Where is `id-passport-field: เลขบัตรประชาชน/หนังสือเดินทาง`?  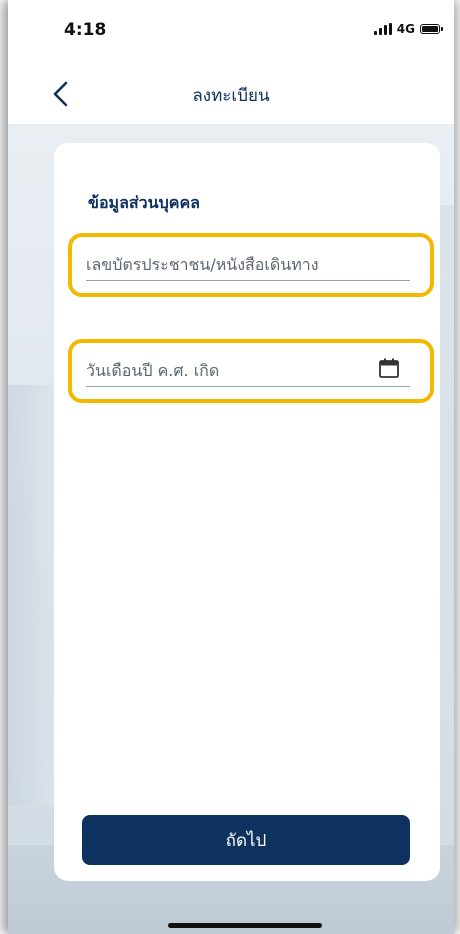 id-passport-field: เลขบัตรประชาชน/หนังสือเดินทาง is located at coordinates (251, 265).